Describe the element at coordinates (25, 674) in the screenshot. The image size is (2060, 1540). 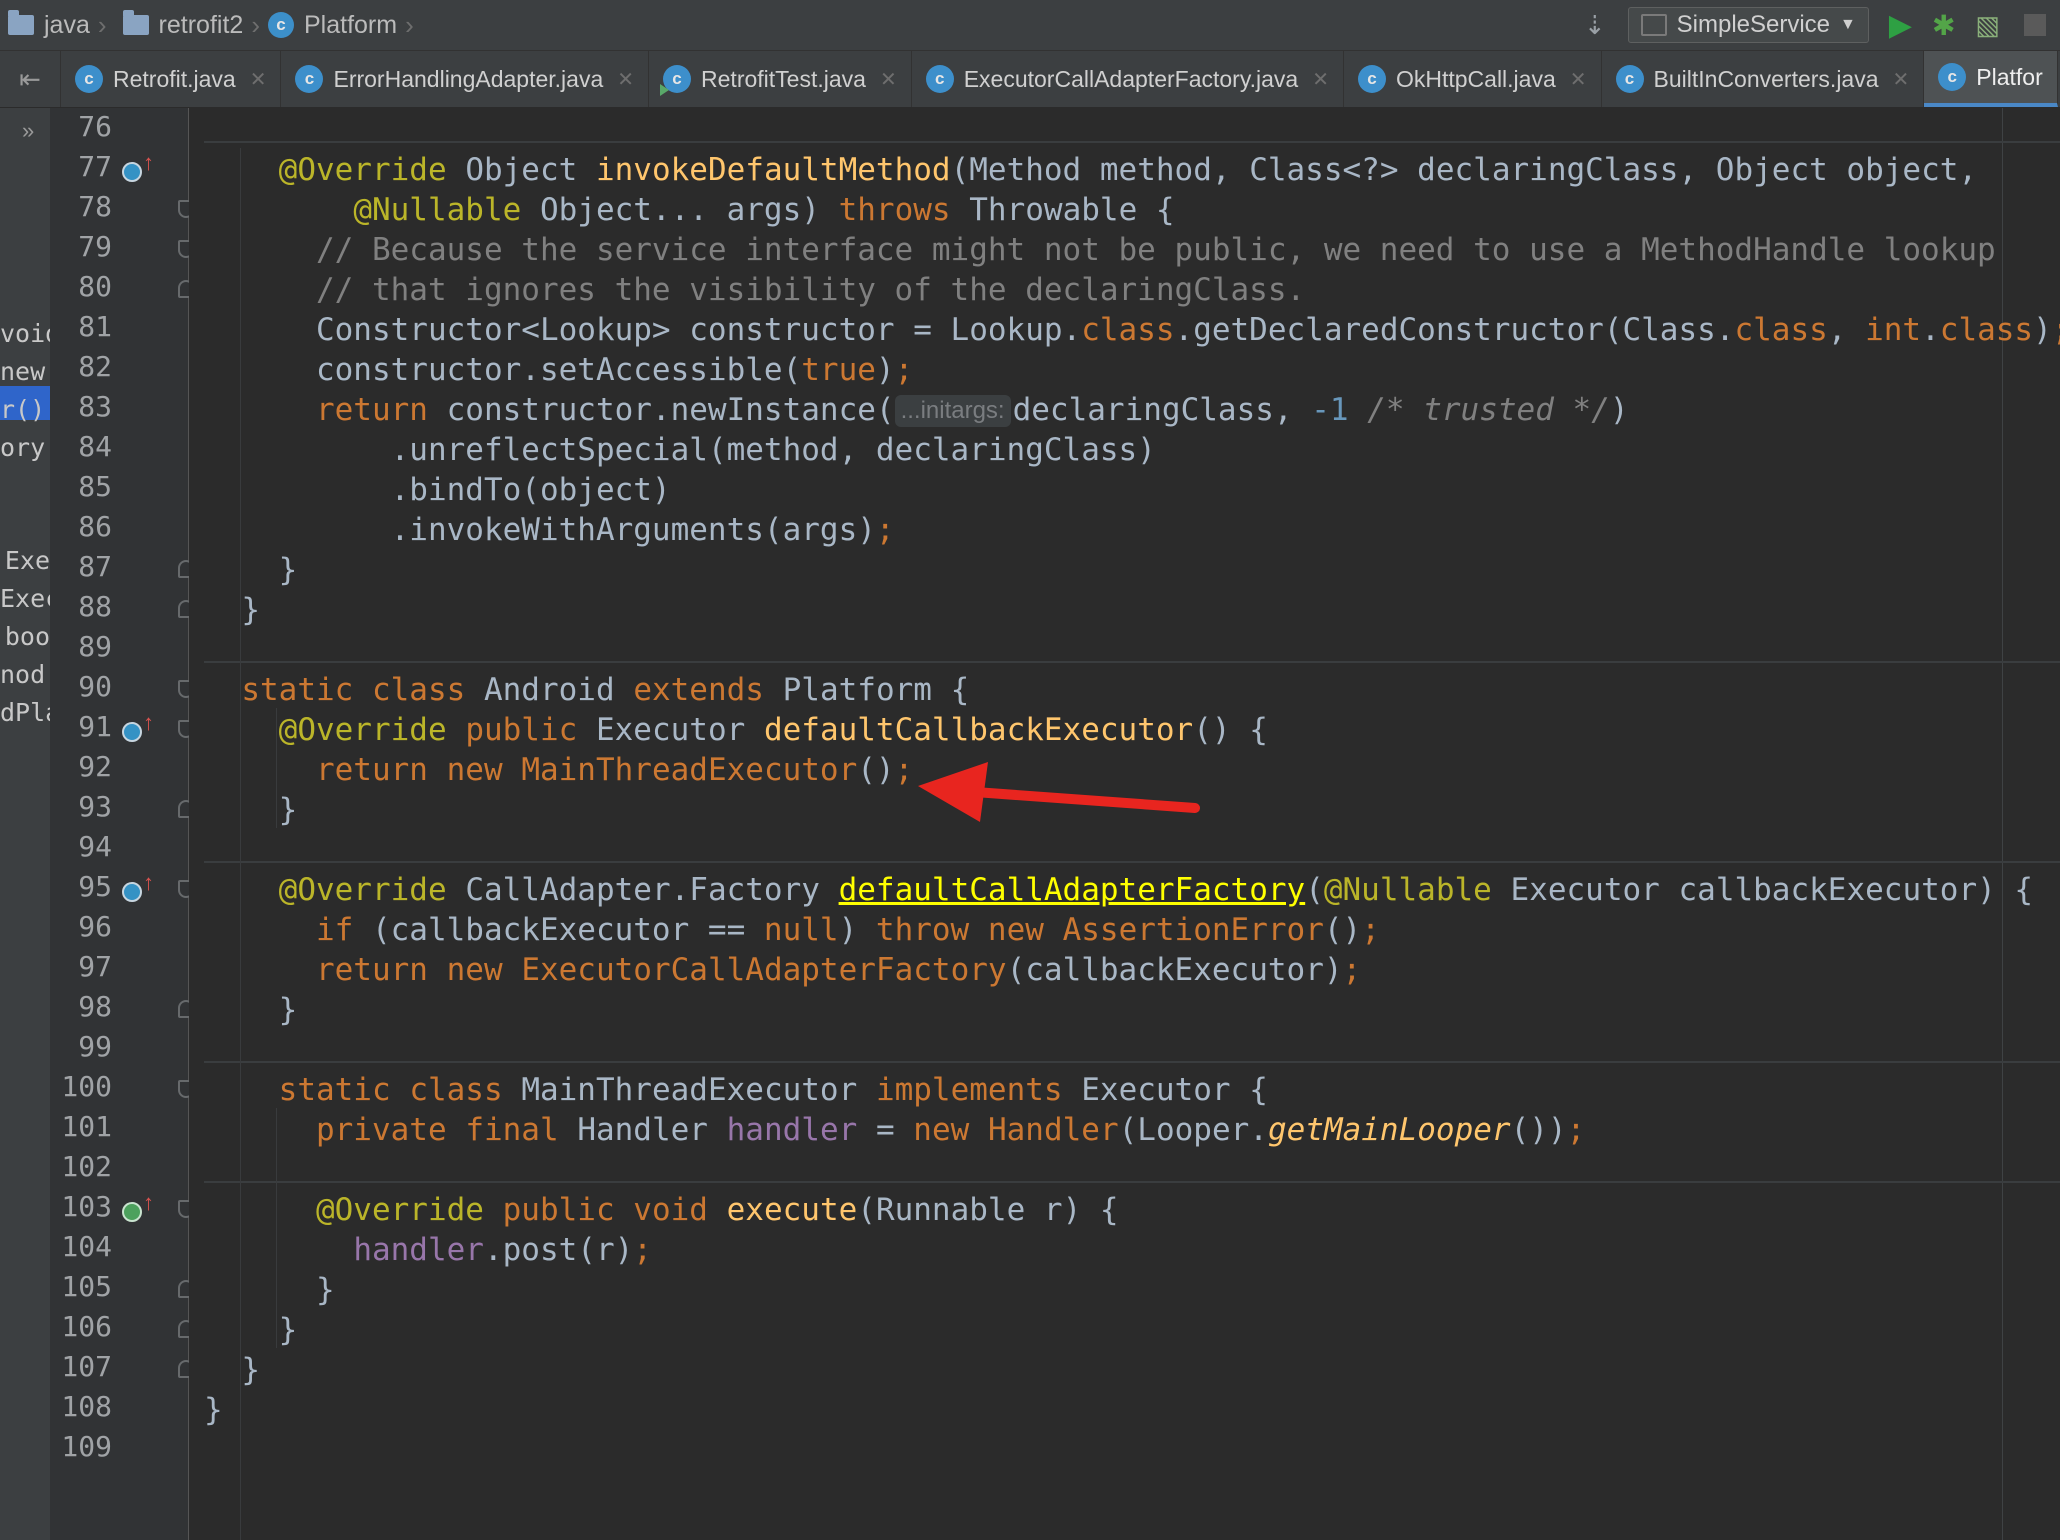
I see `project-tree-item: nod,` at that location.